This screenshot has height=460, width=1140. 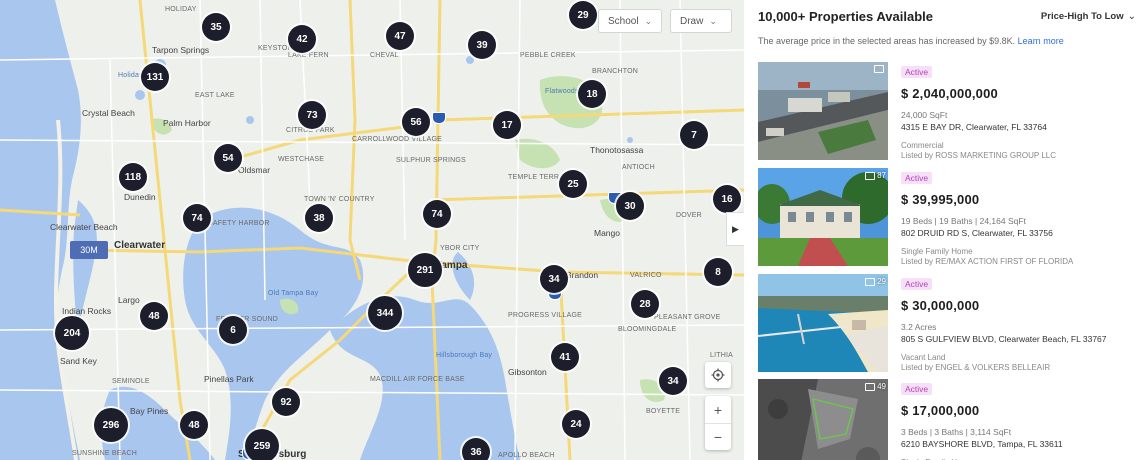 I want to click on listing-photo: 49, so click(x=823, y=419).